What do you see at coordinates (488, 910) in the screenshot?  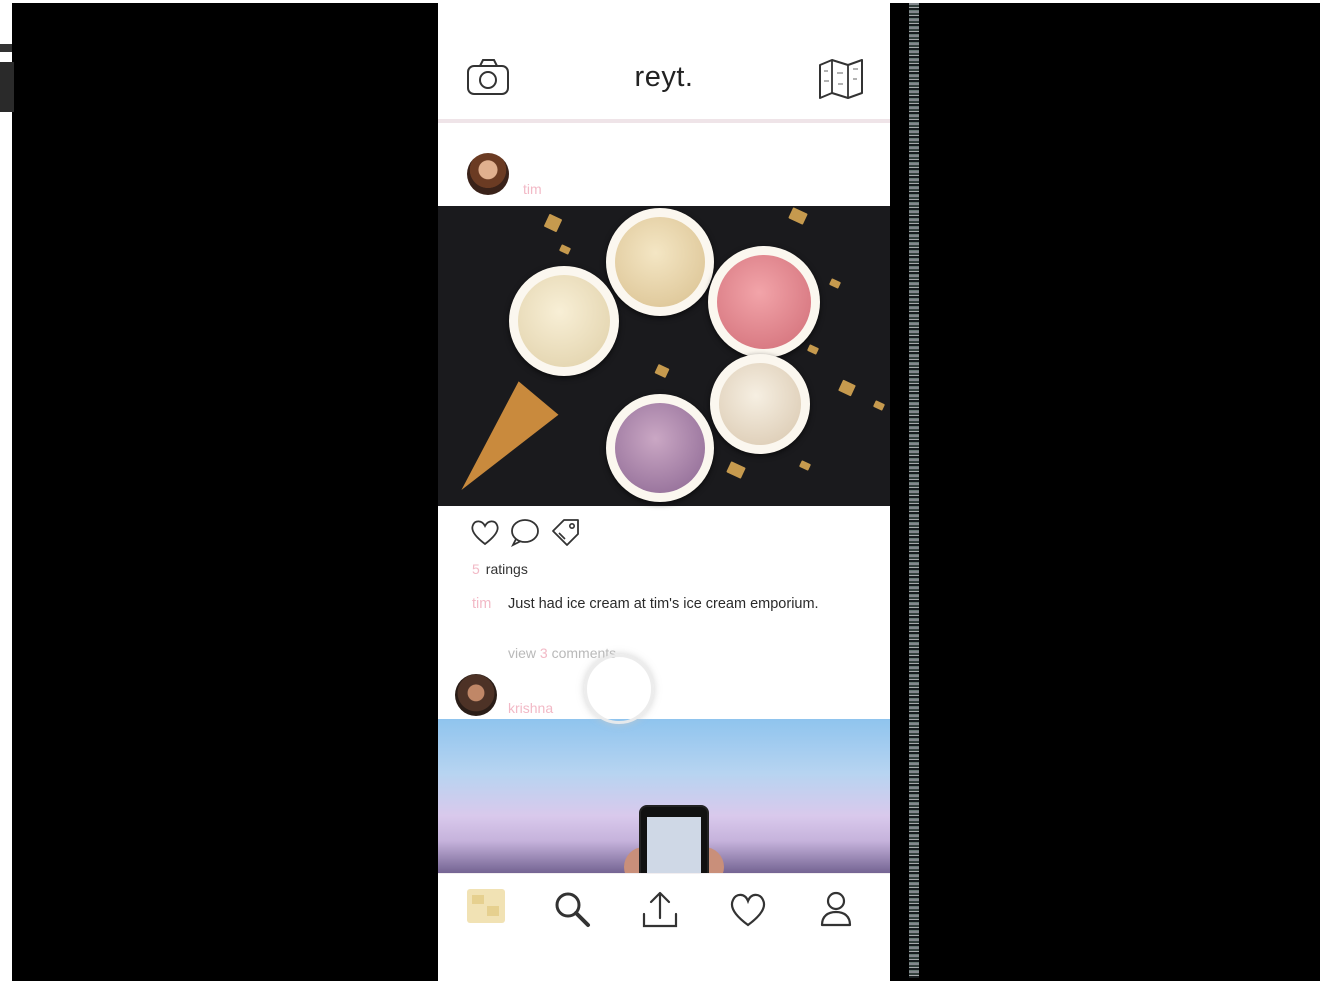 I see `home-icon` at bounding box center [488, 910].